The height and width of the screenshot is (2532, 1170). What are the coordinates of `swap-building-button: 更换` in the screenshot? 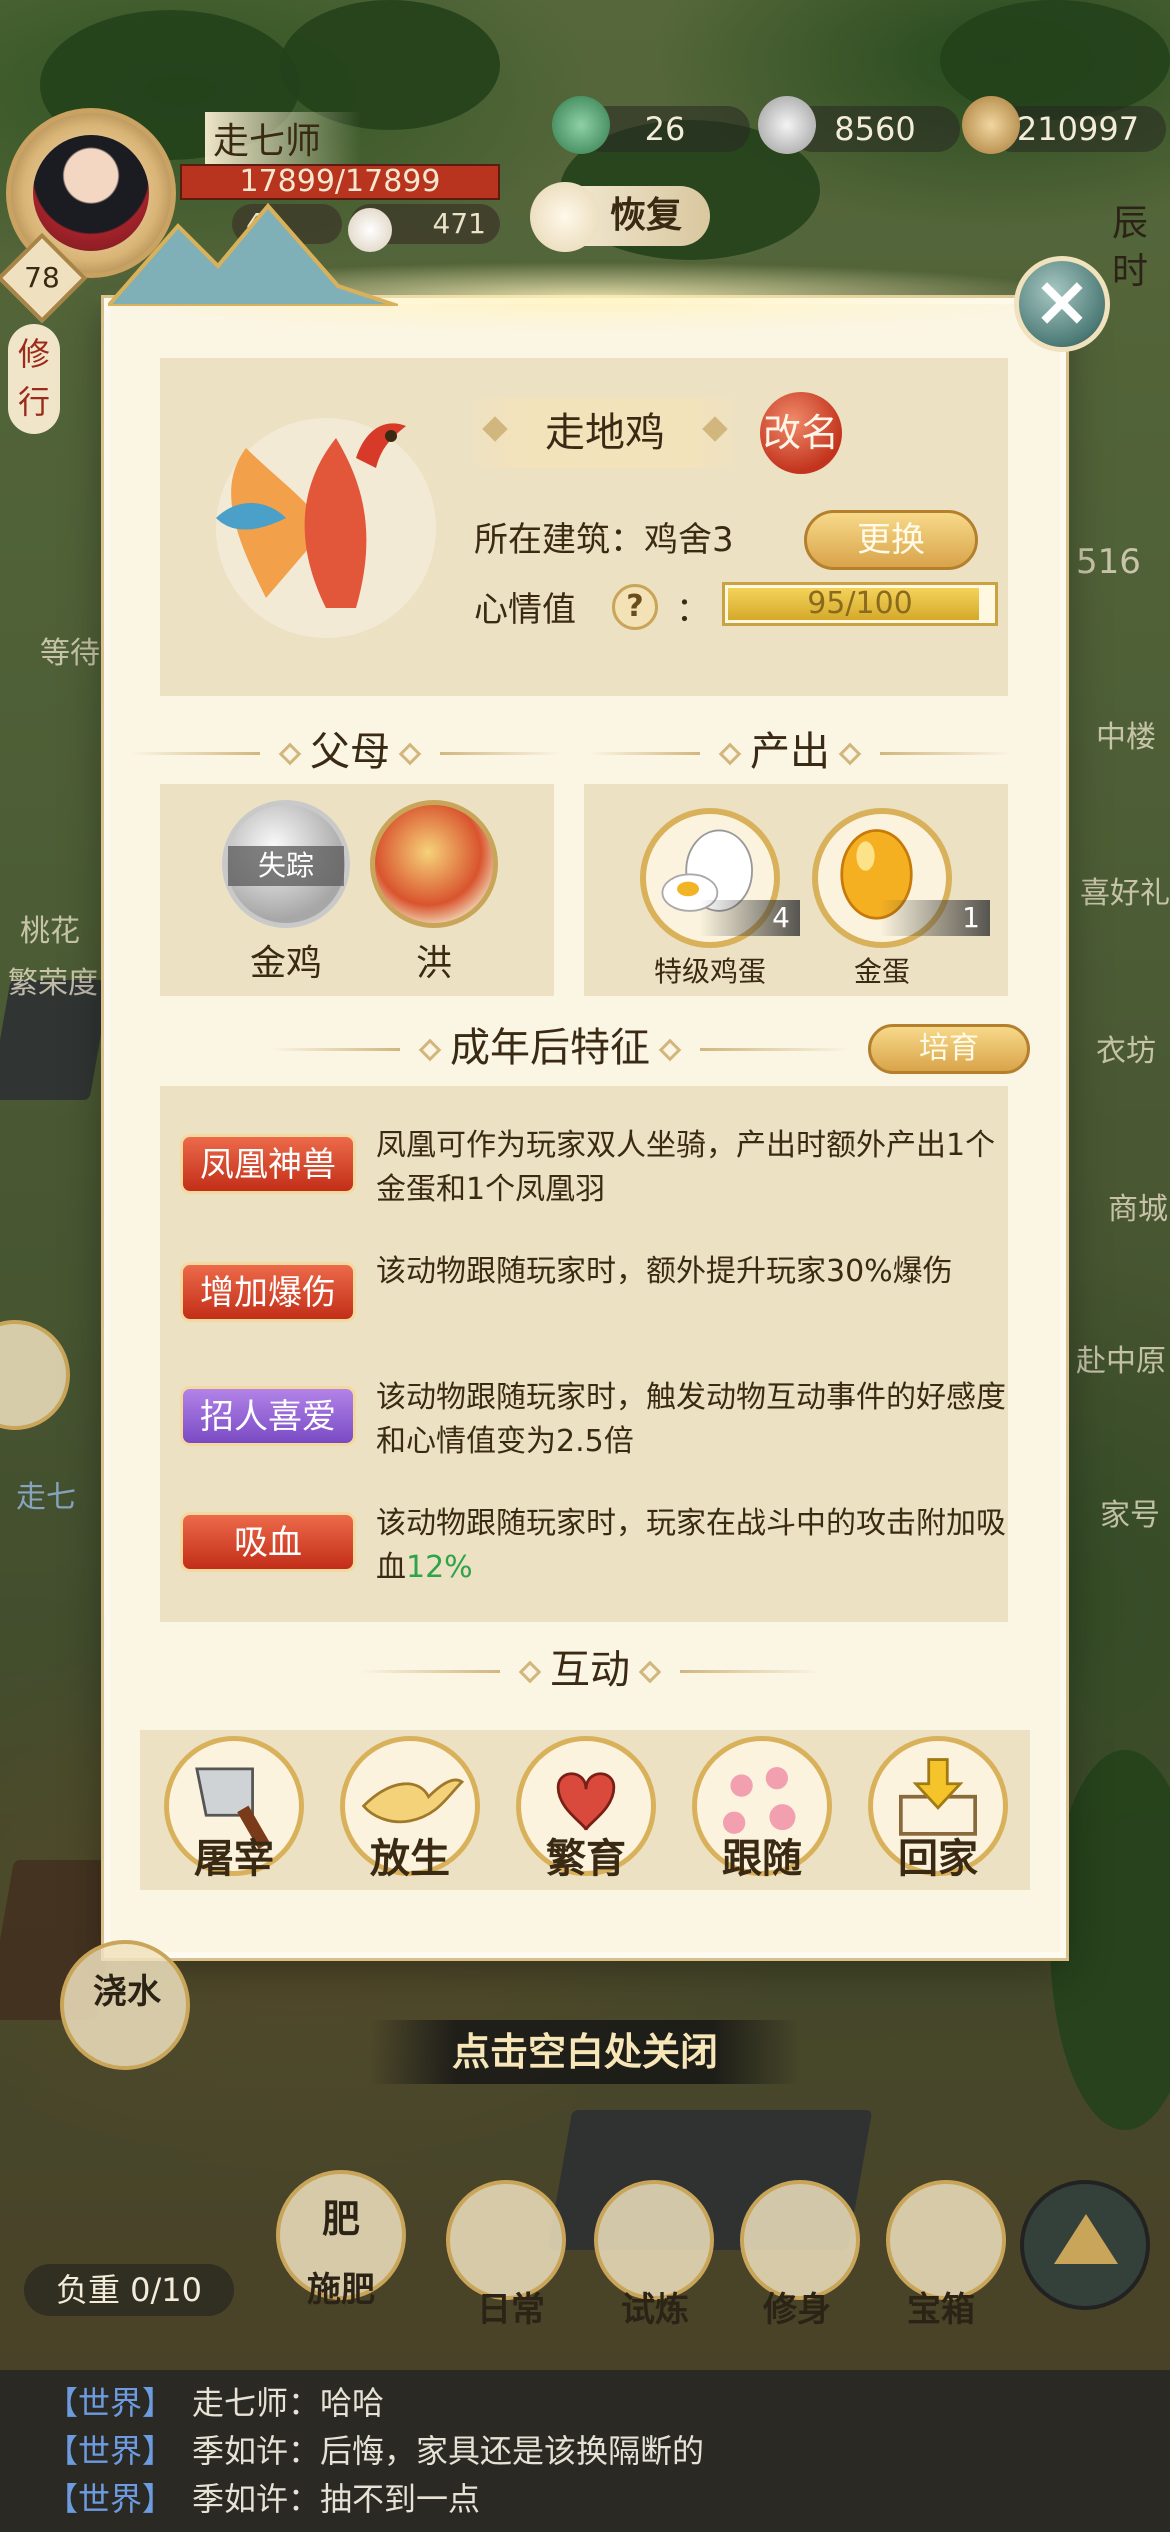 It's located at (891, 540).